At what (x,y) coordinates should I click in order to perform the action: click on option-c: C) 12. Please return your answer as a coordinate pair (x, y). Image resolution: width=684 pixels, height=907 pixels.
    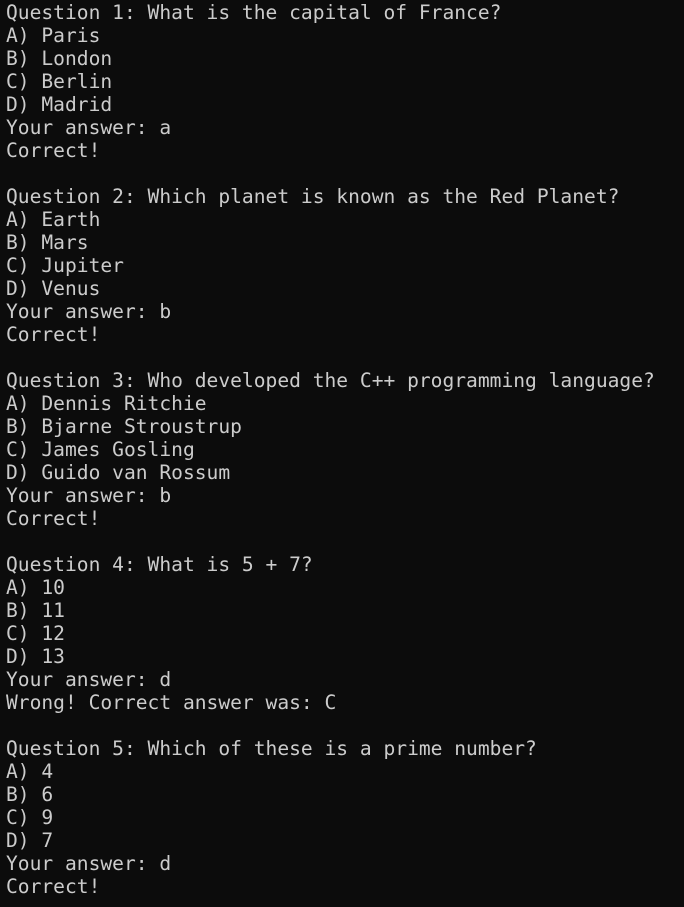
    Looking at the image, I should click on (35, 633).